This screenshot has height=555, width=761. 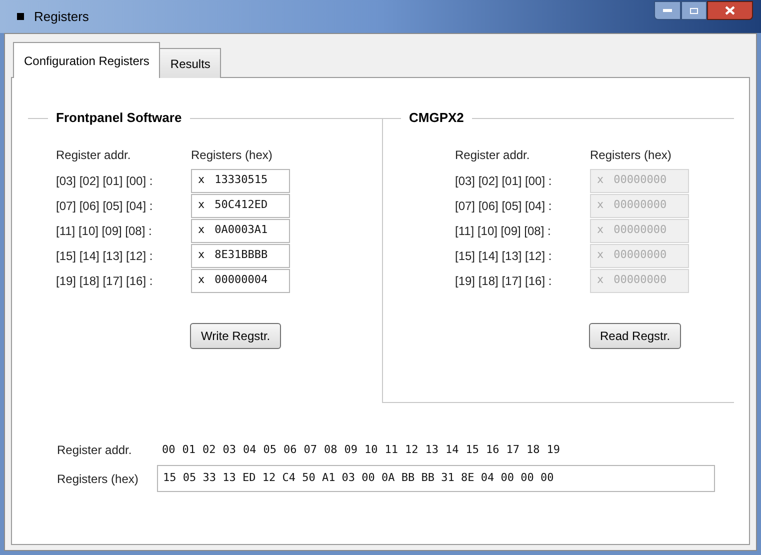 What do you see at coordinates (290, 450) in the screenshot?
I see `address-label: 06` at bounding box center [290, 450].